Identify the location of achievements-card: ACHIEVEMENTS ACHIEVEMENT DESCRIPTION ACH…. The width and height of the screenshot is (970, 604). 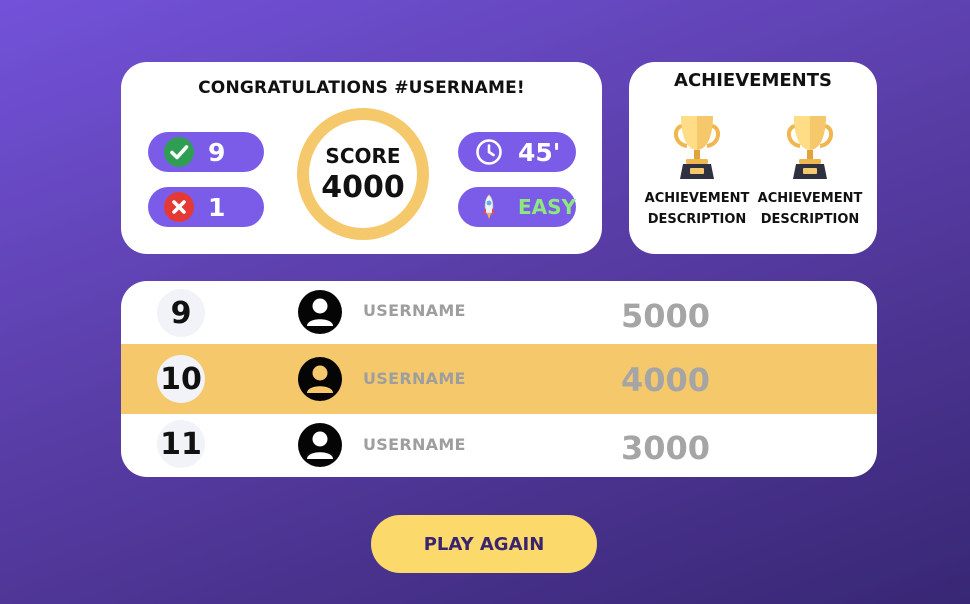
(753, 158).